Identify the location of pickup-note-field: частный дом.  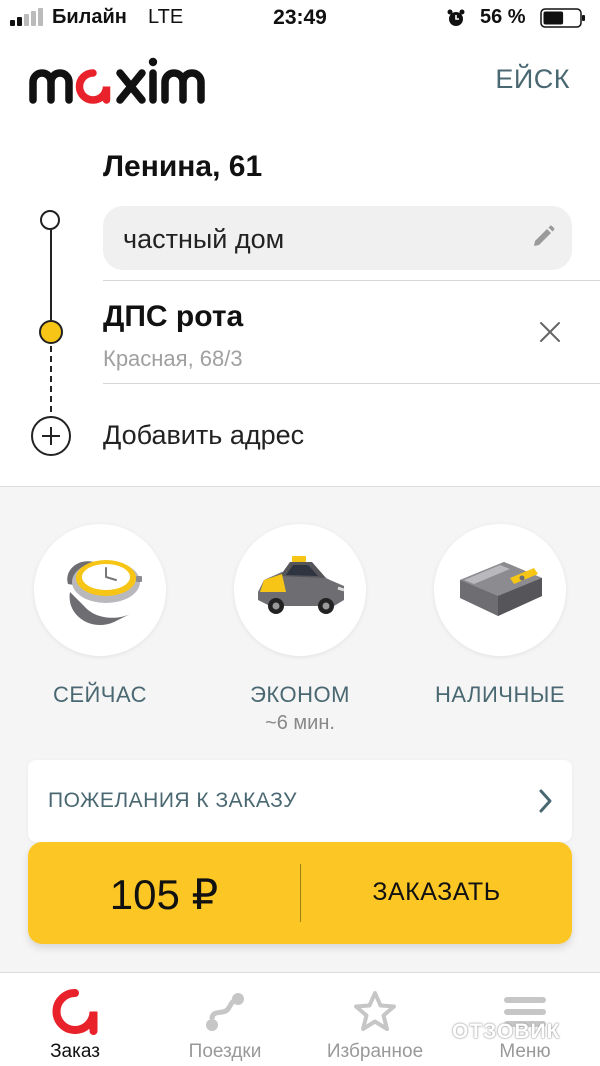
(337, 238).